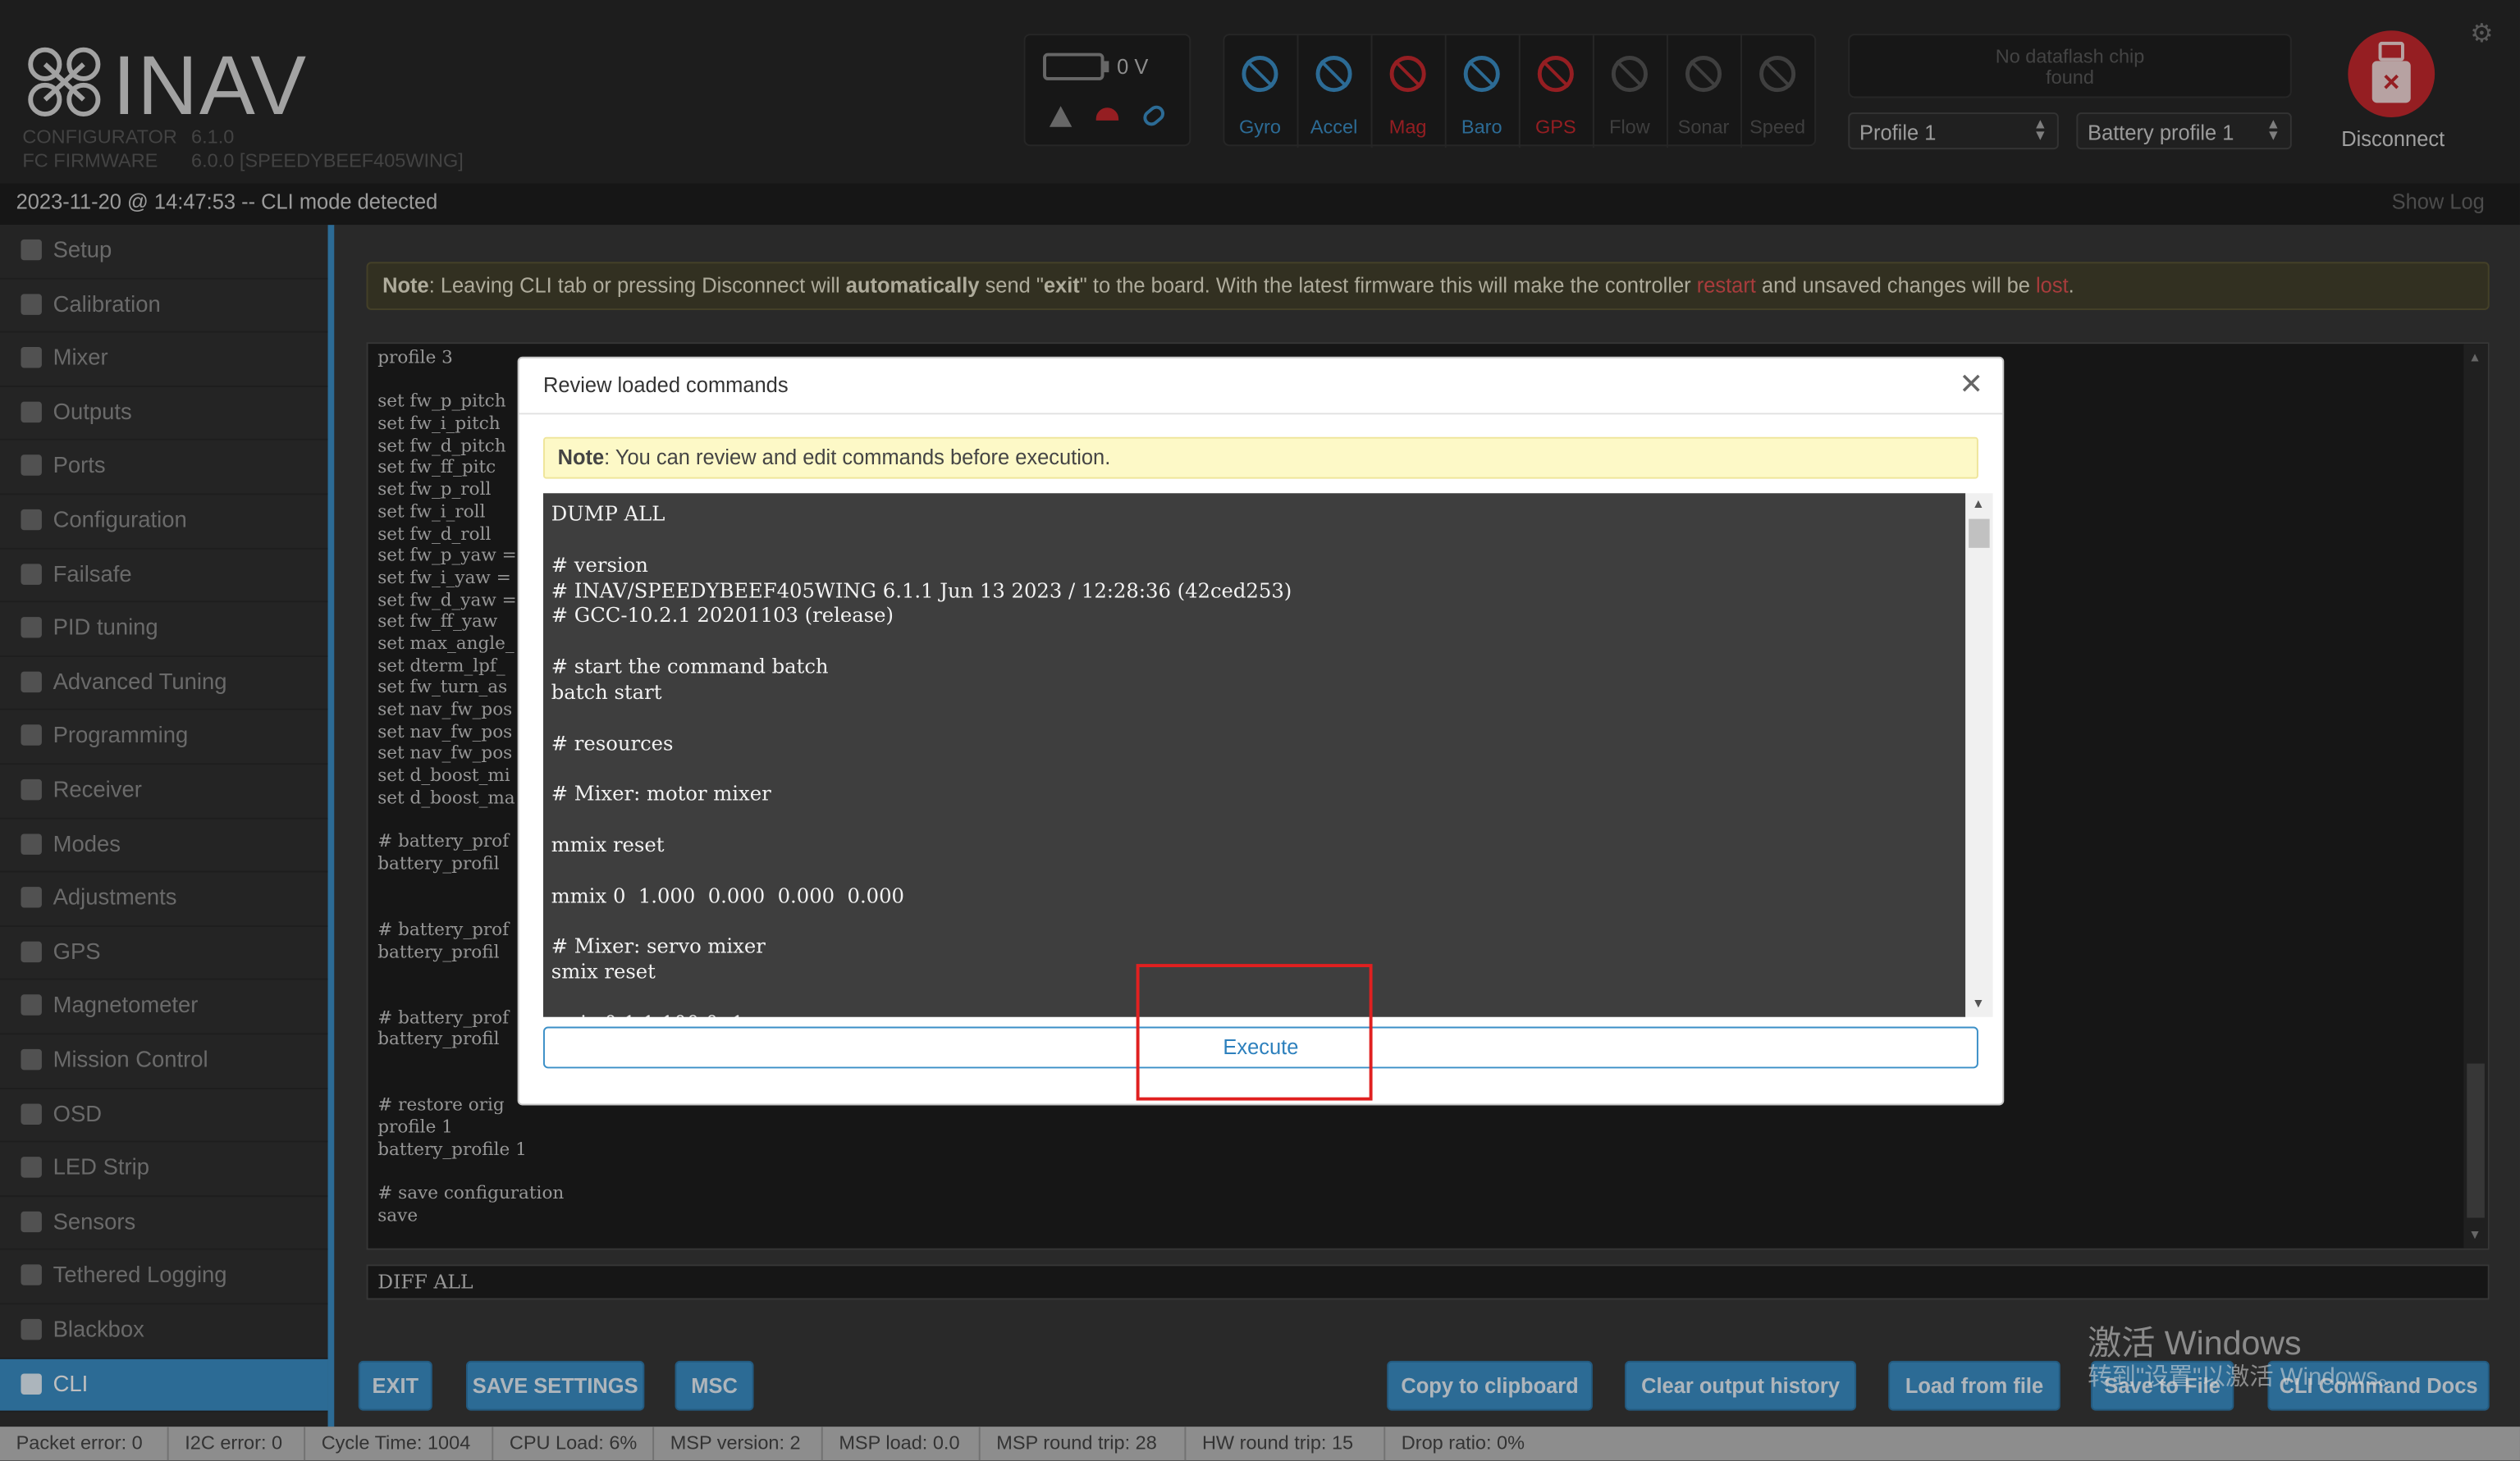  What do you see at coordinates (1971, 384) in the screenshot?
I see `close-icon: ✕` at bounding box center [1971, 384].